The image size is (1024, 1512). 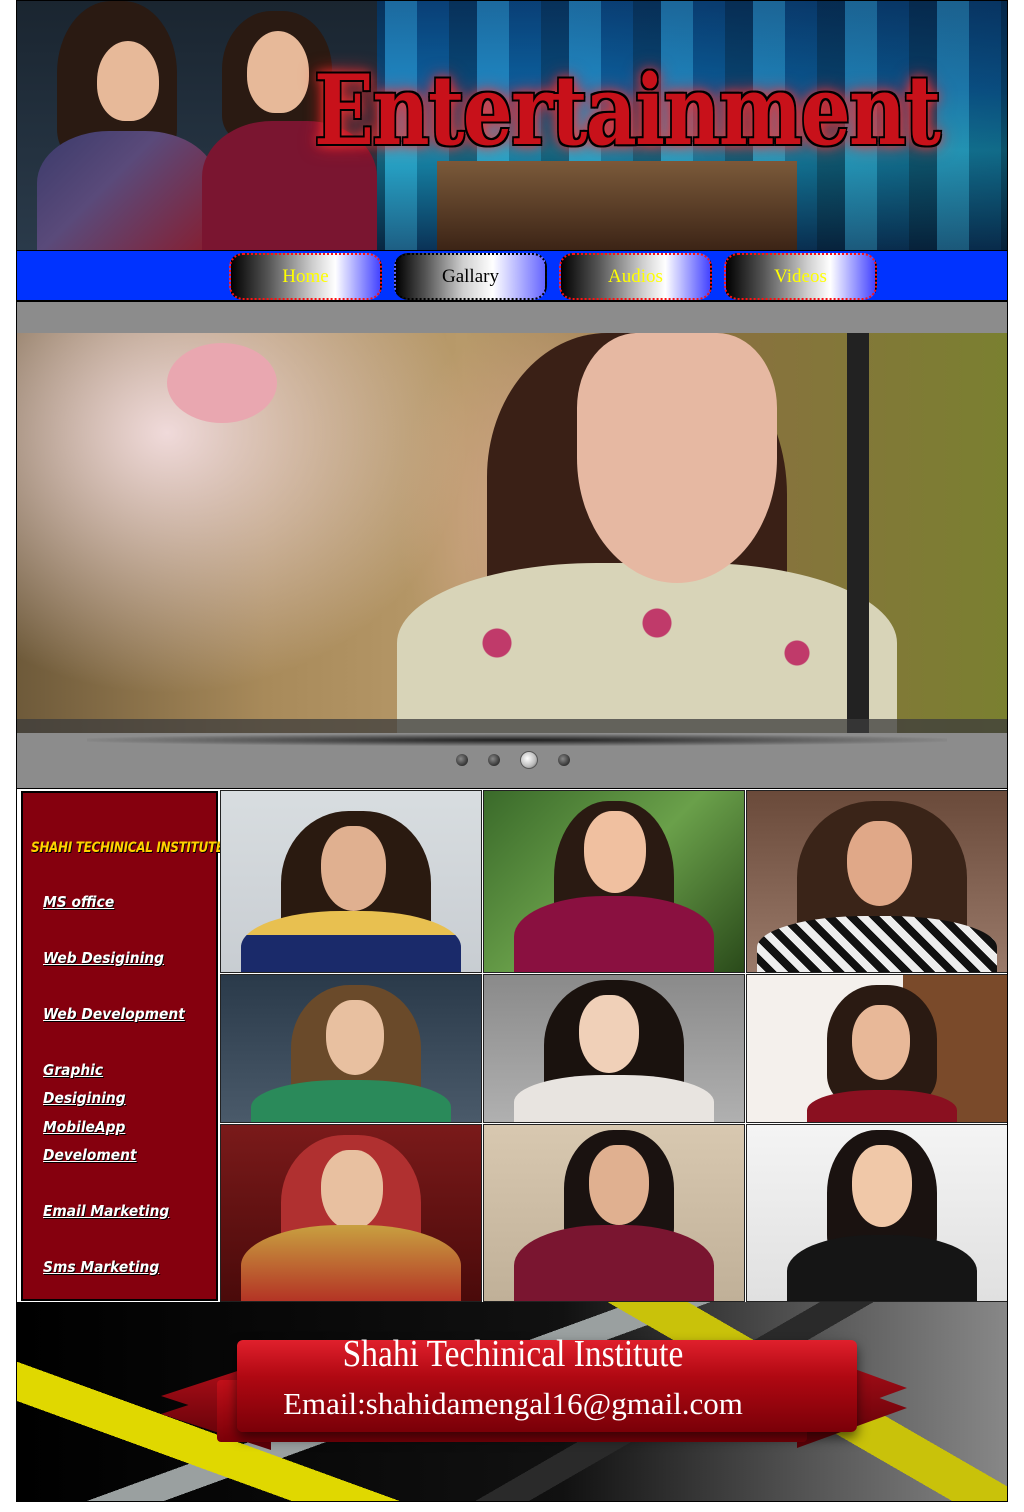 I want to click on slide-caption: q3, so click(x=512, y=726).